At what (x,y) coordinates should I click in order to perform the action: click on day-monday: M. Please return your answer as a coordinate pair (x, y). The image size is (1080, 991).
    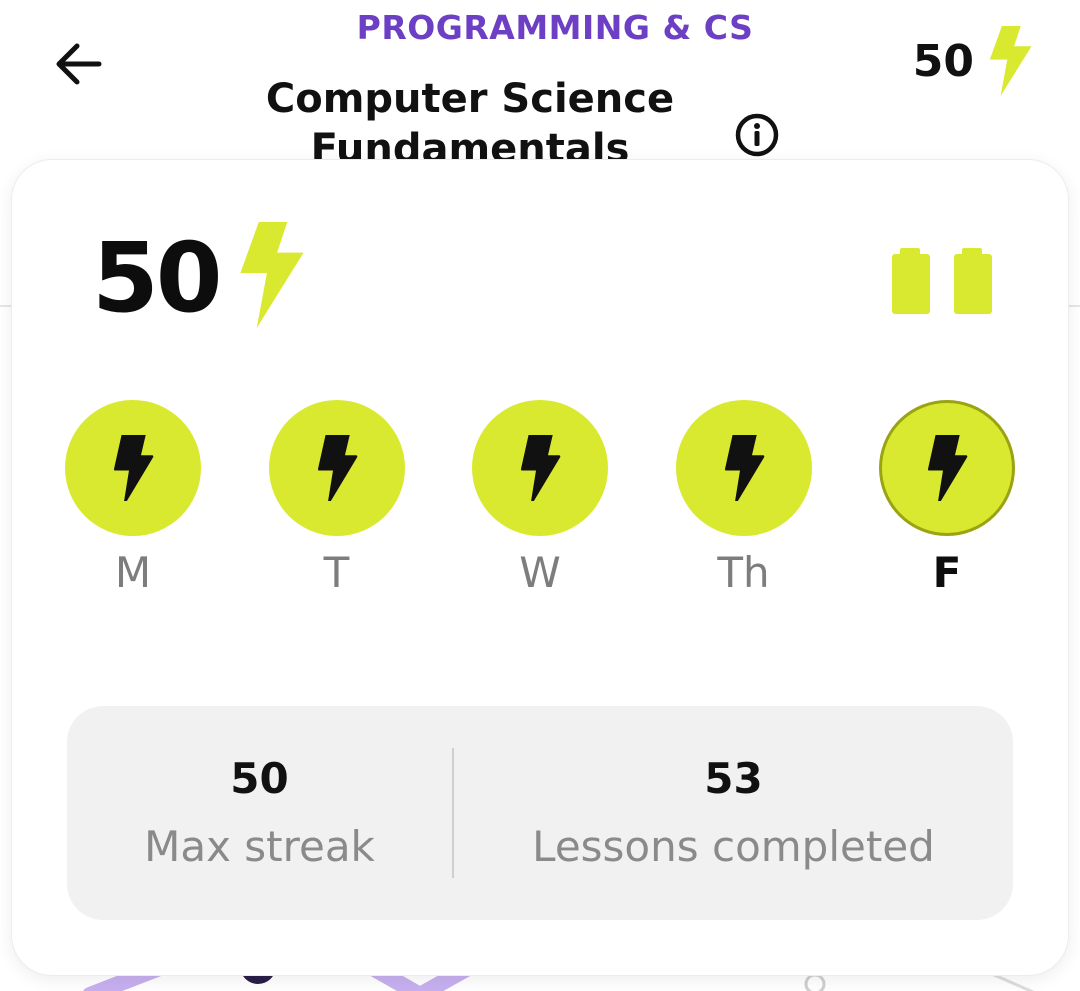
    Looking at the image, I should click on (133, 498).